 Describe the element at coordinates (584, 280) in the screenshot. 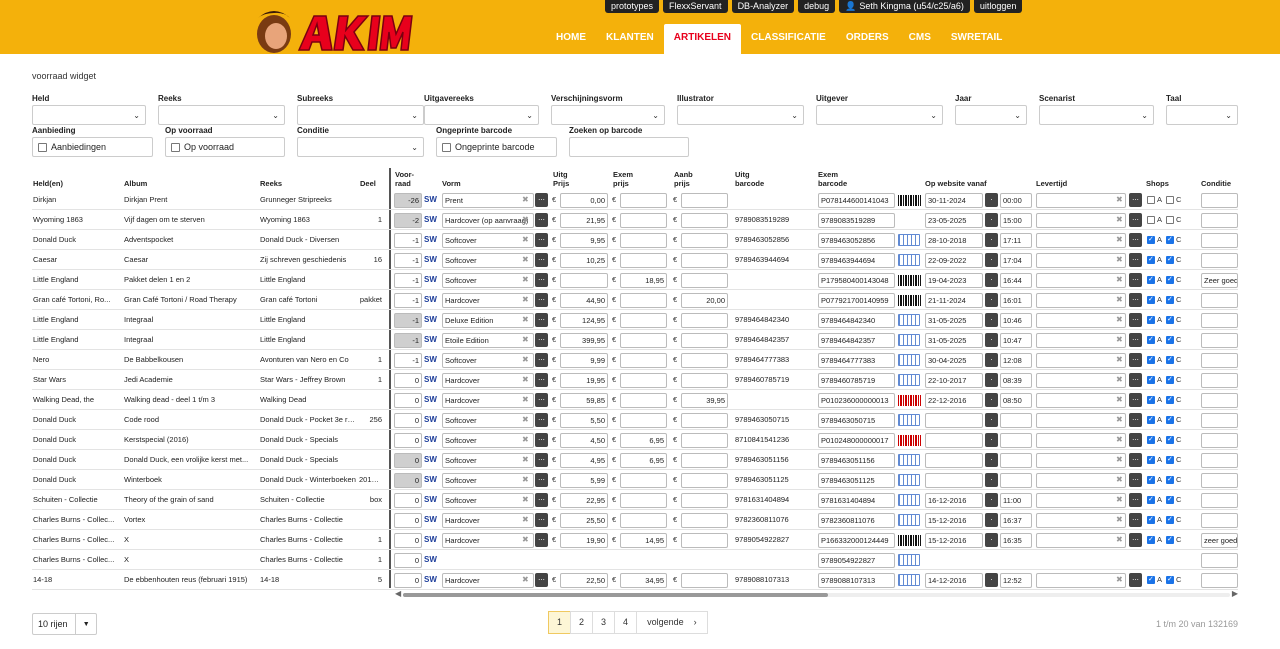

I see `uitg-prijs-input` at that location.